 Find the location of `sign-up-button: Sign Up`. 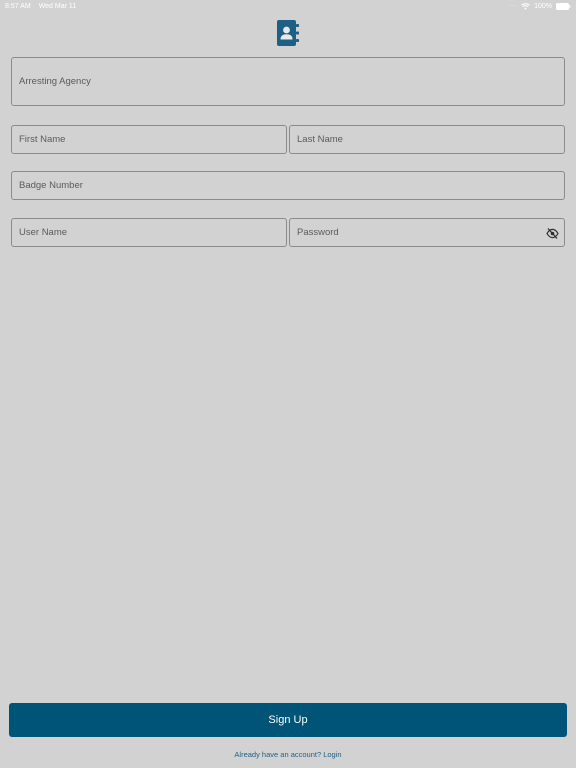

sign-up-button: Sign Up is located at coordinates (288, 720).